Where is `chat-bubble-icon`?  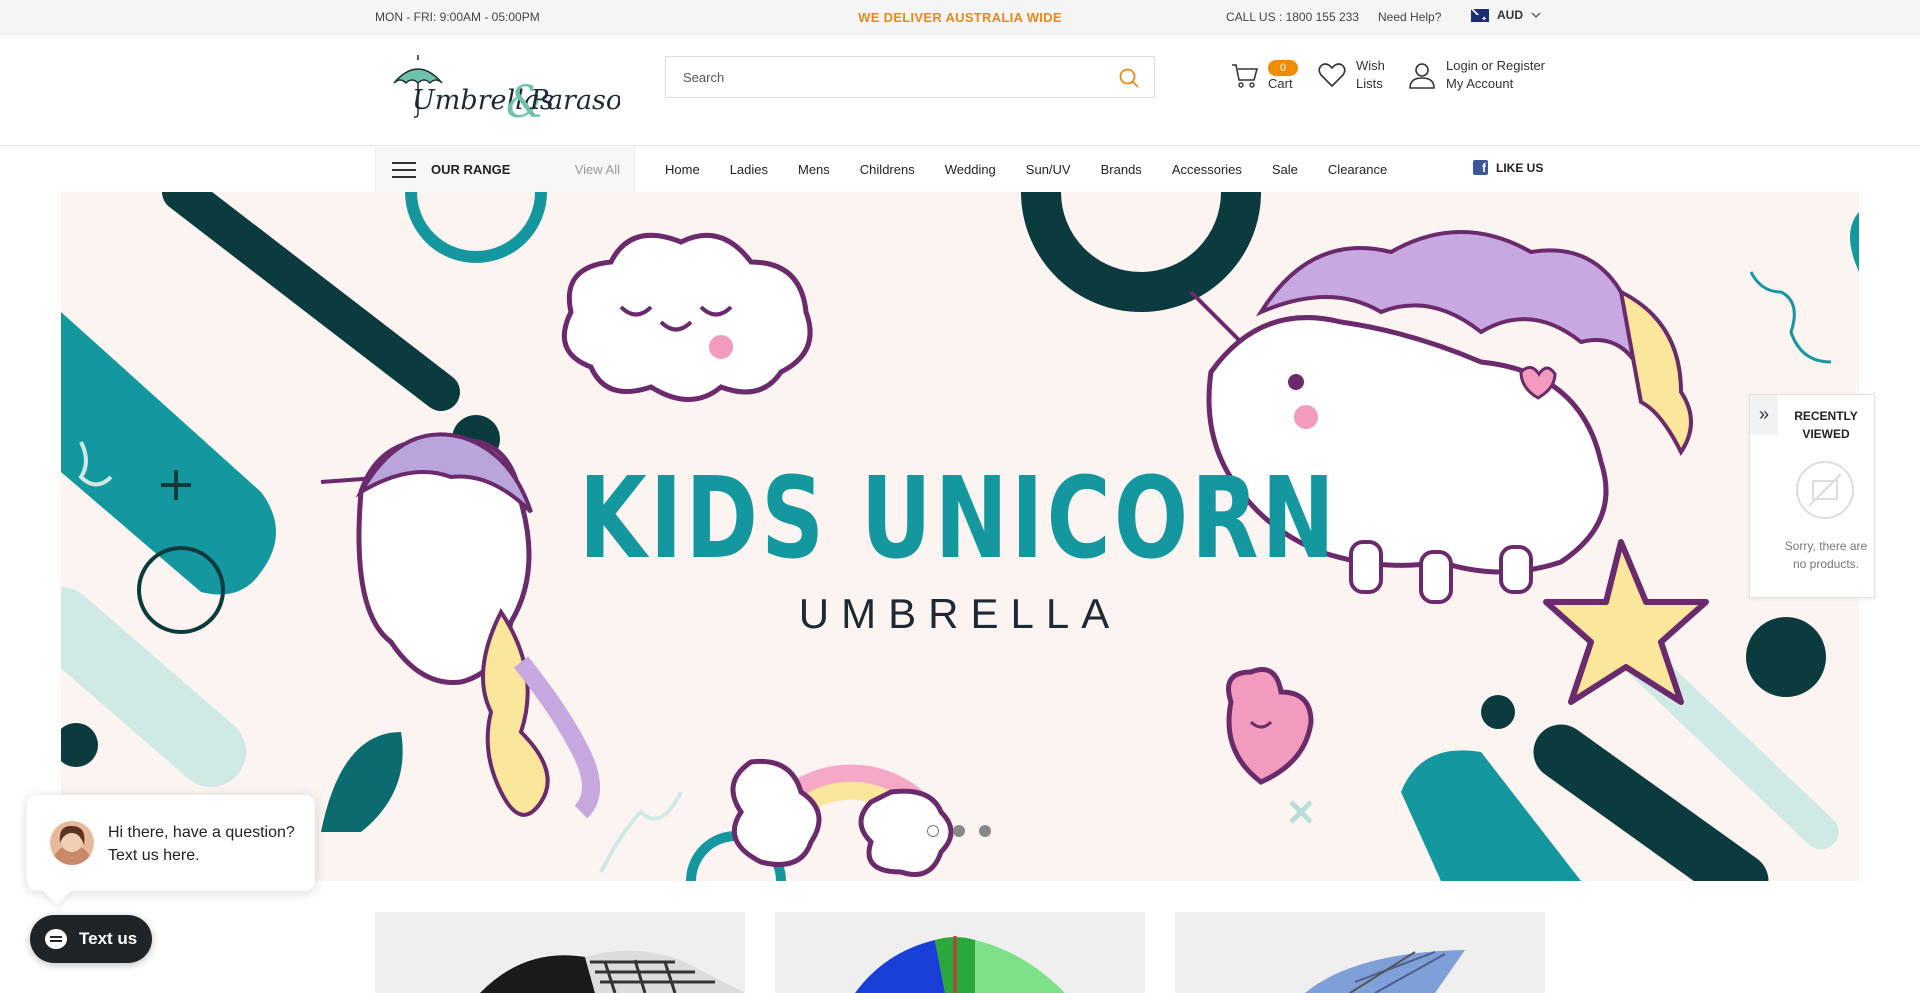
chat-bubble-icon is located at coordinates (56, 939).